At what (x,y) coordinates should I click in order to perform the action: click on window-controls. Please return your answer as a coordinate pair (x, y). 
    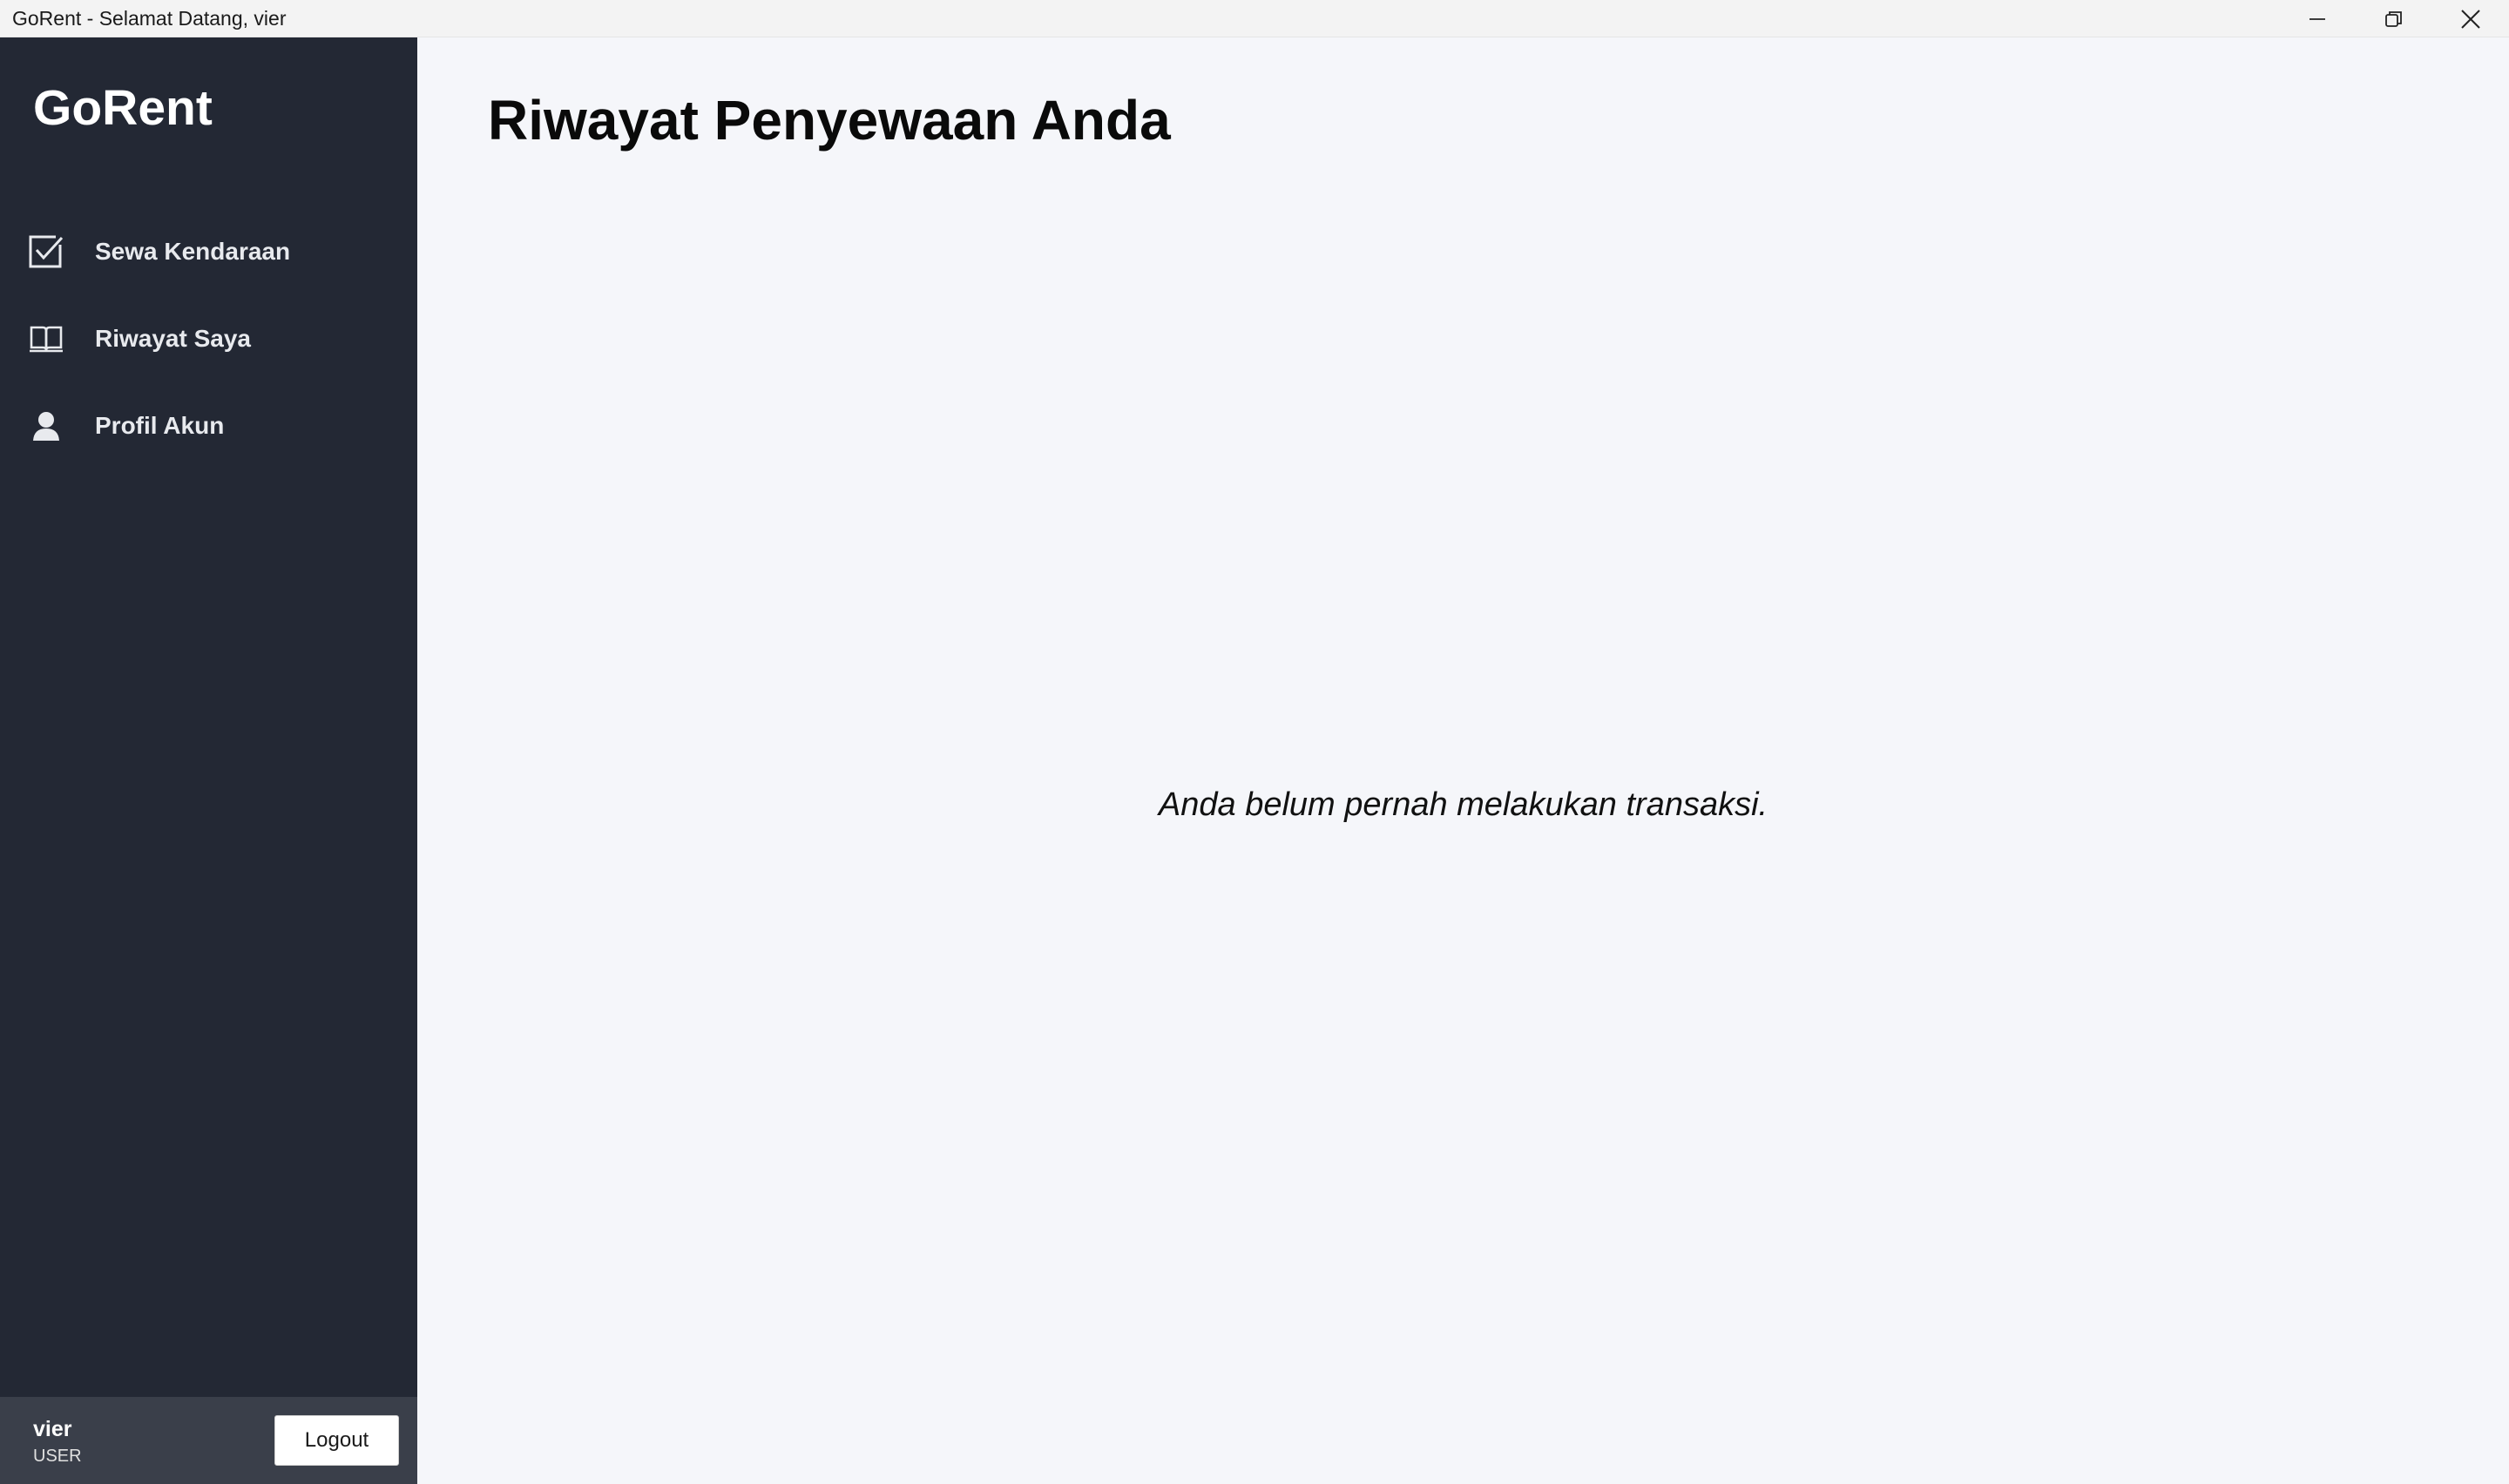
    Looking at the image, I should click on (2394, 18).